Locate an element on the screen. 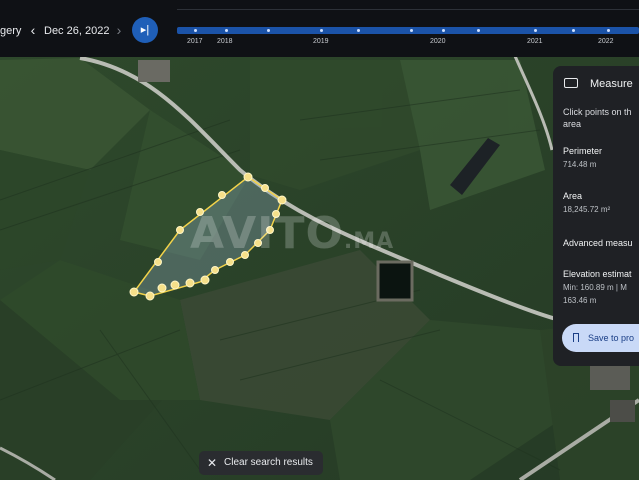 The image size is (639, 480). perimeter-label: Perimeter is located at coordinates (583, 151).